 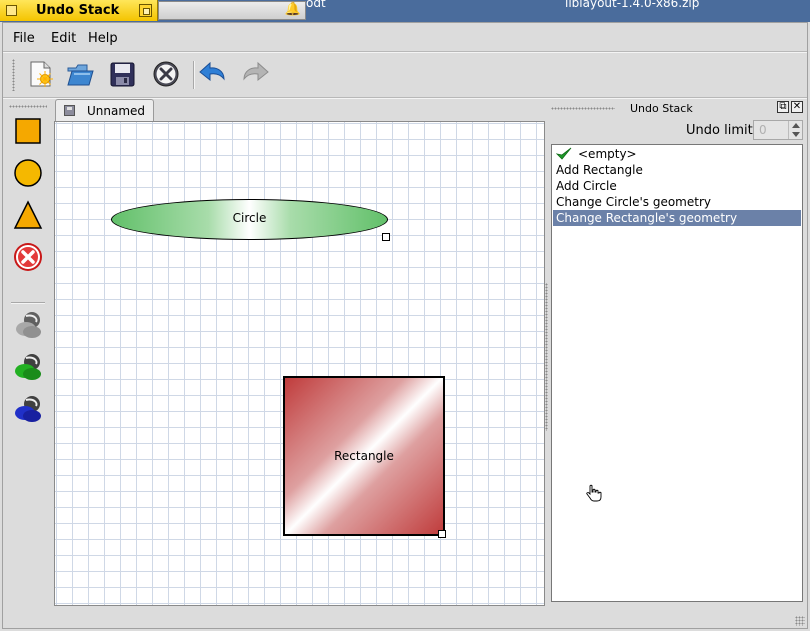 I want to click on undo-button, so click(x=212, y=74).